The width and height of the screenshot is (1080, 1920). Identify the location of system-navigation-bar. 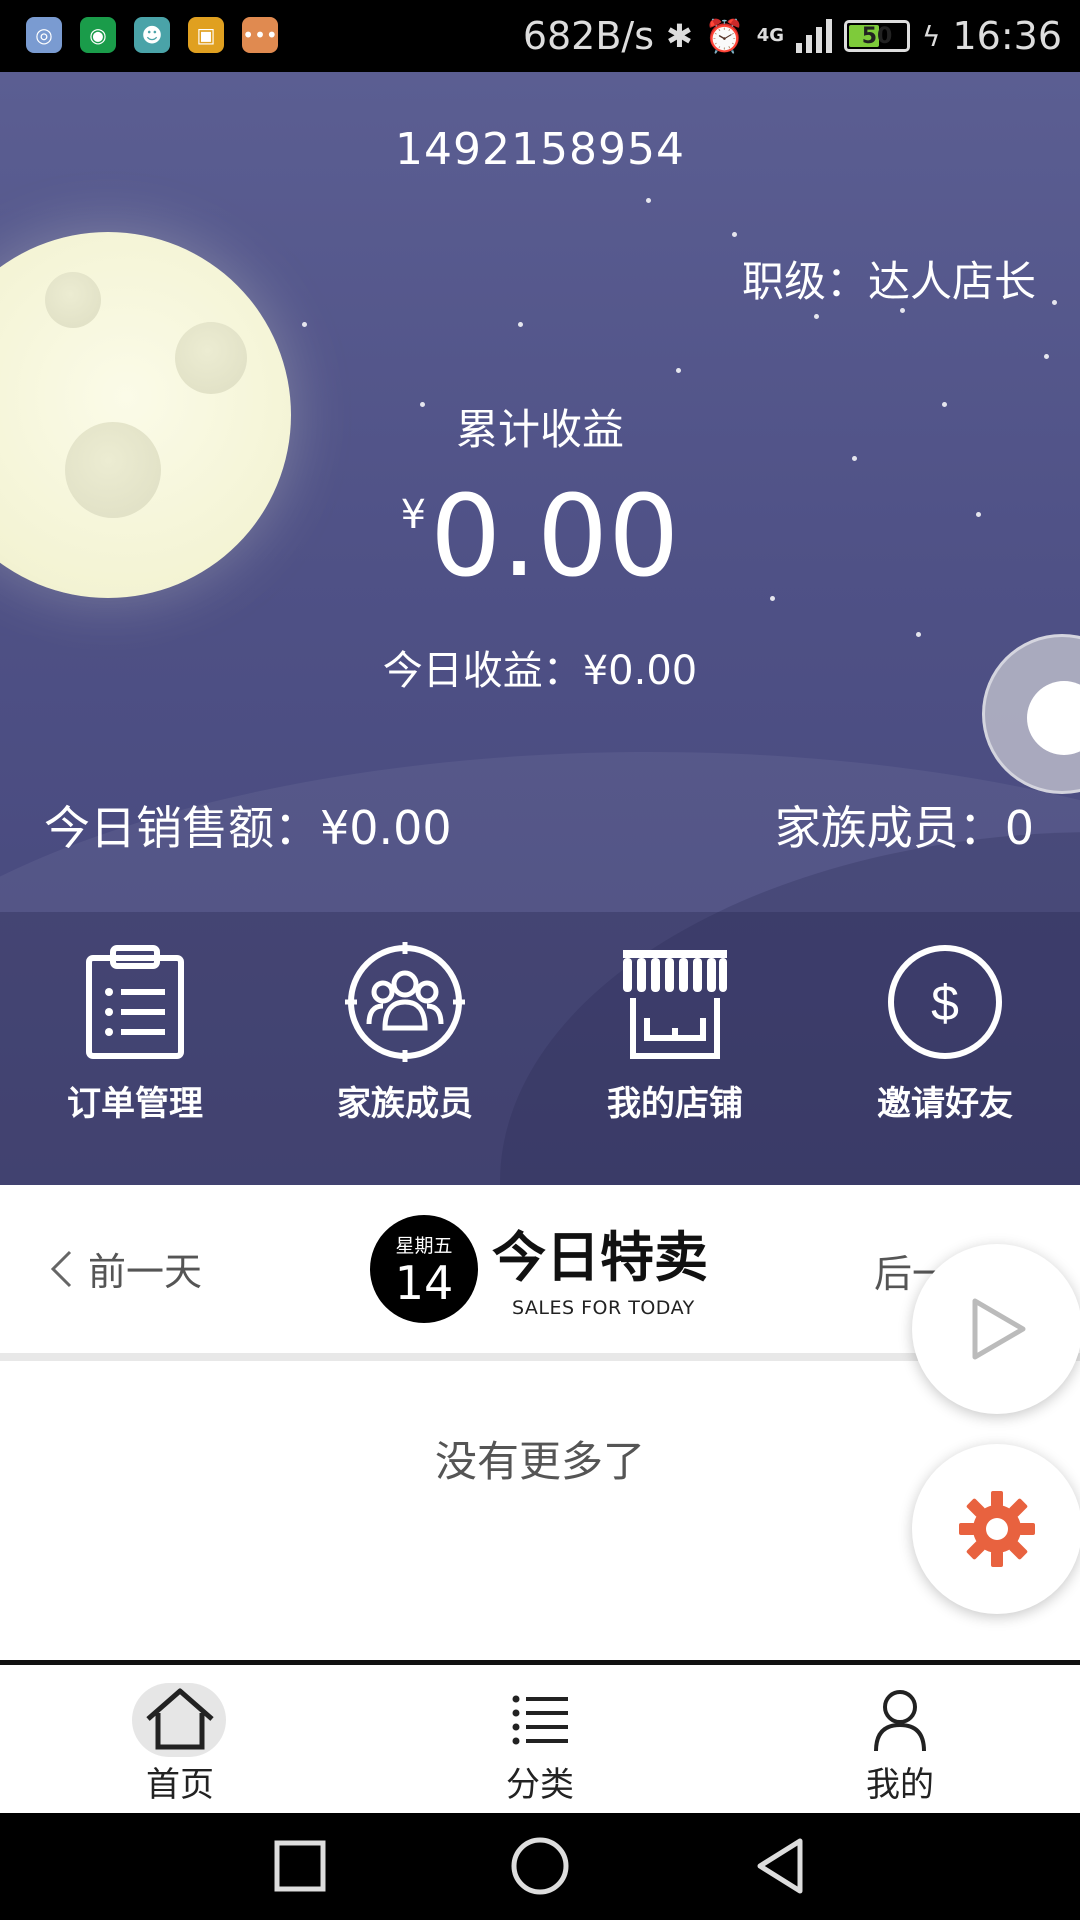
(540, 1866).